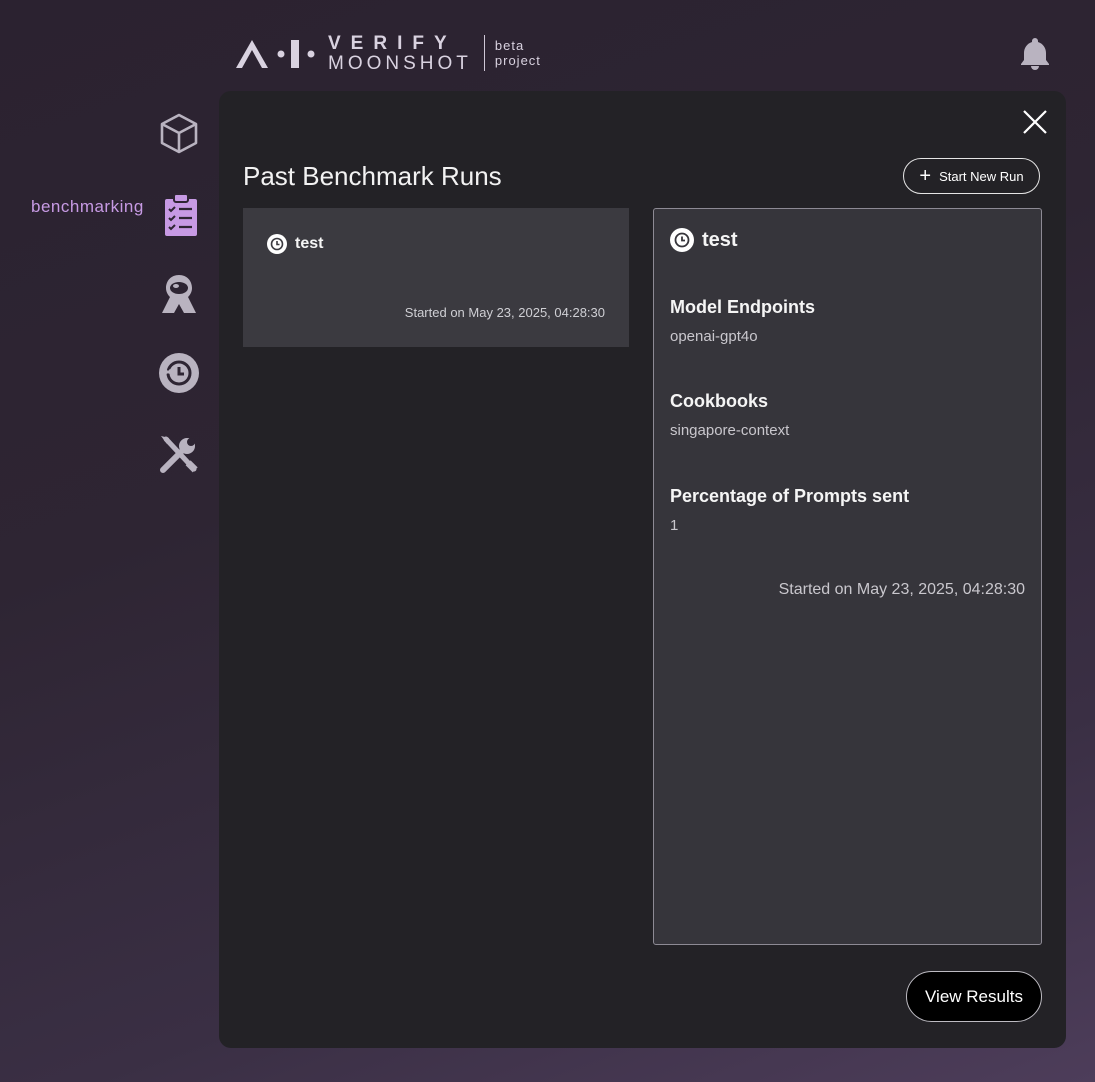 The height and width of the screenshot is (1082, 1095). What do you see at coordinates (392, 43) in the screenshot?
I see `logo-word-verify: VERIFY` at bounding box center [392, 43].